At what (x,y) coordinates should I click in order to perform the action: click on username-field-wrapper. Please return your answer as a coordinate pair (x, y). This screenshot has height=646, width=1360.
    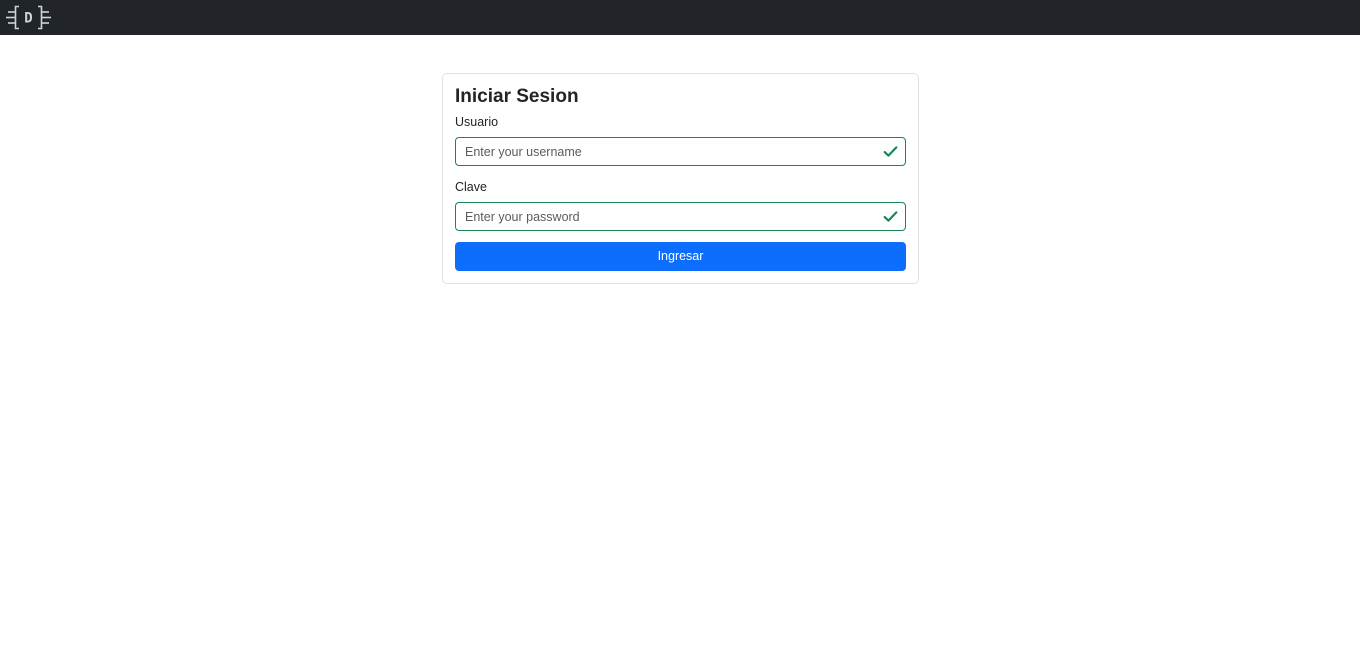
    Looking at the image, I should click on (680, 151).